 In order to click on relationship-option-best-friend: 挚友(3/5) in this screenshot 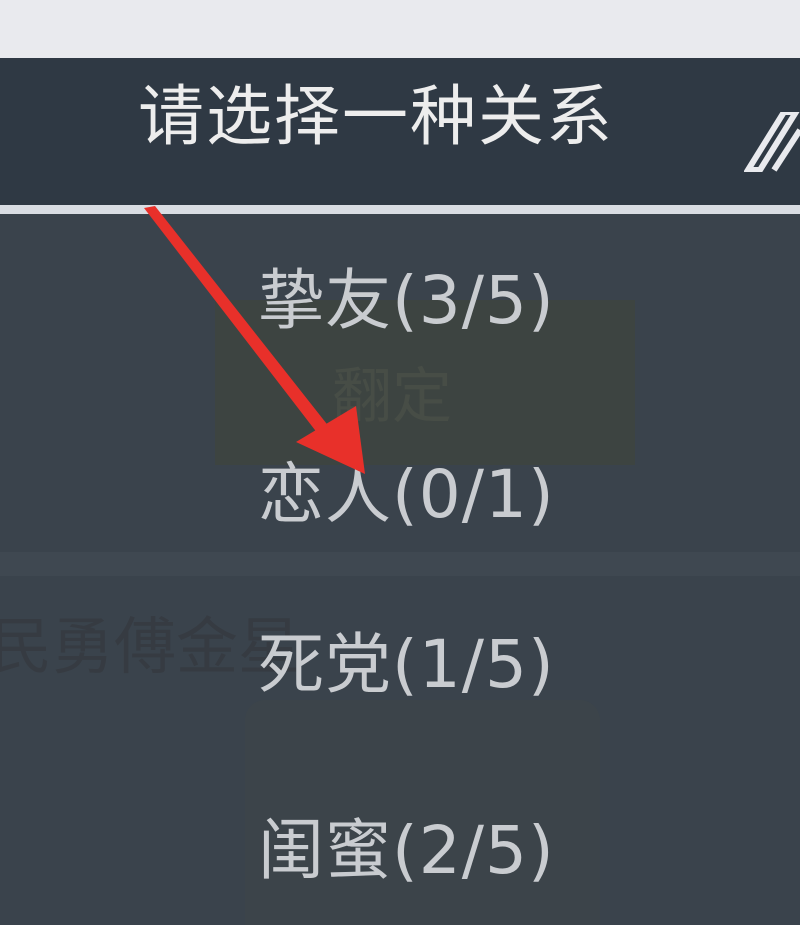, I will do `click(406, 301)`.